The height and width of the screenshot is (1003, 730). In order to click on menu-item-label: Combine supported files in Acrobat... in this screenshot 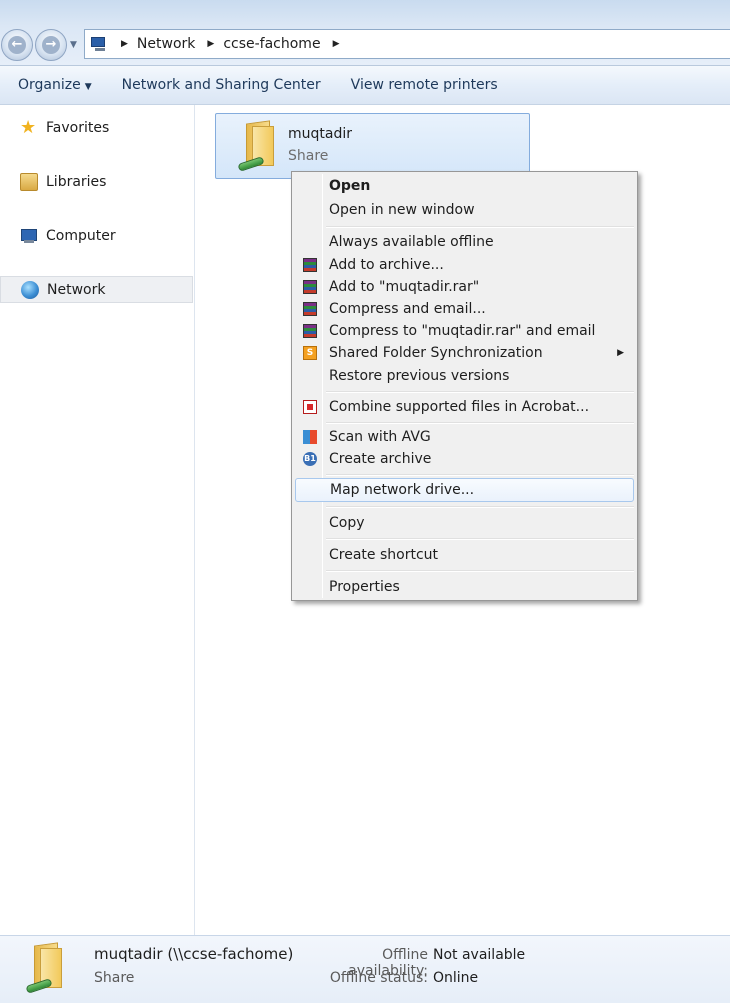, I will do `click(459, 407)`.